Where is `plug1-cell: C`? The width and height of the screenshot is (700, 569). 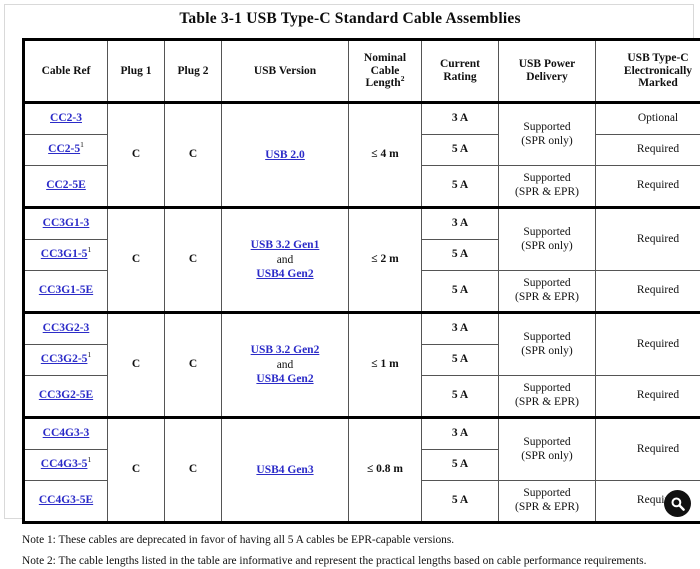 plug1-cell: C is located at coordinates (136, 155).